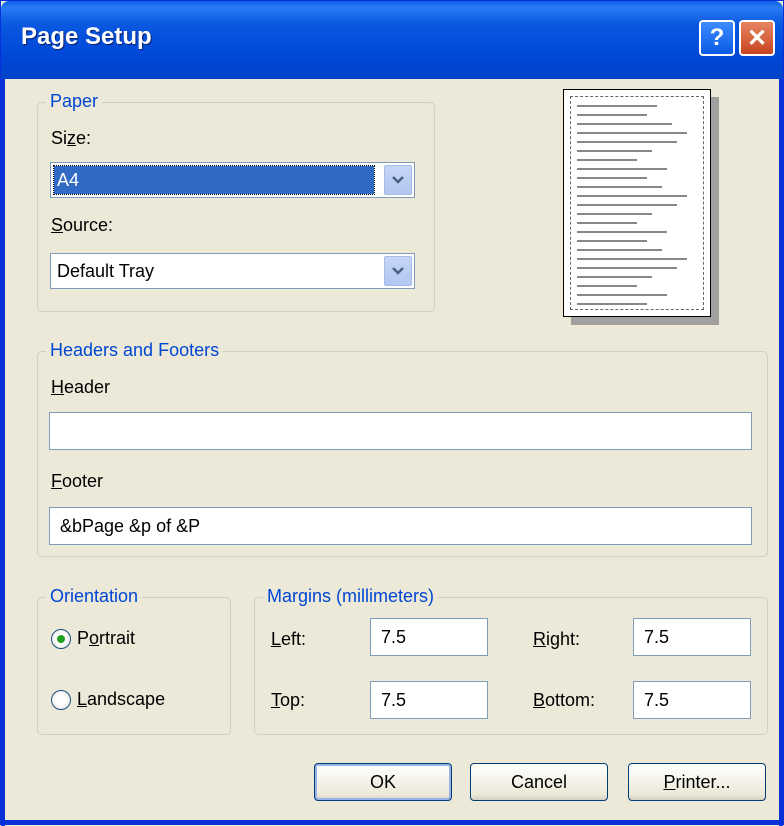 Image resolution: width=784 pixels, height=826 pixels. I want to click on close-button: ✕, so click(757, 38).